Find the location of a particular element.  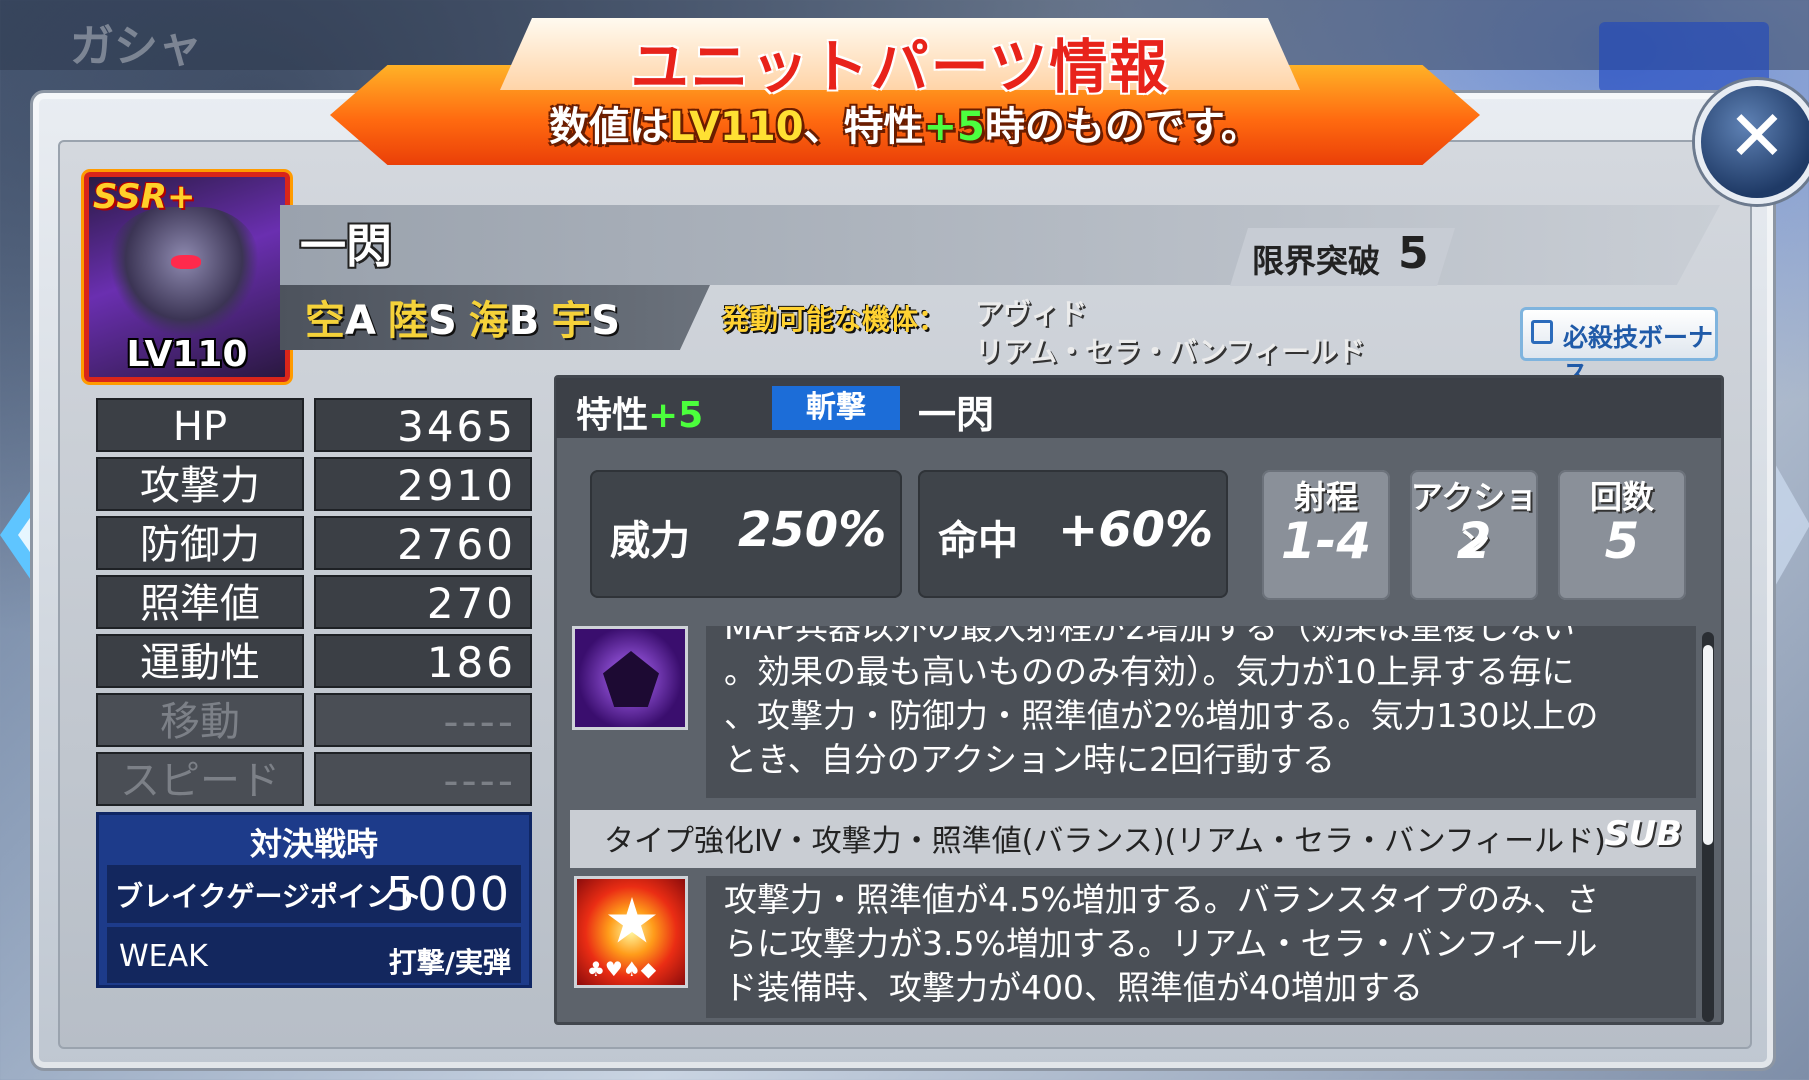

effect-line: 攻撃力・照準値が4.5%増加する。バランスタイプのみ、さ is located at coordinates (1162, 899).